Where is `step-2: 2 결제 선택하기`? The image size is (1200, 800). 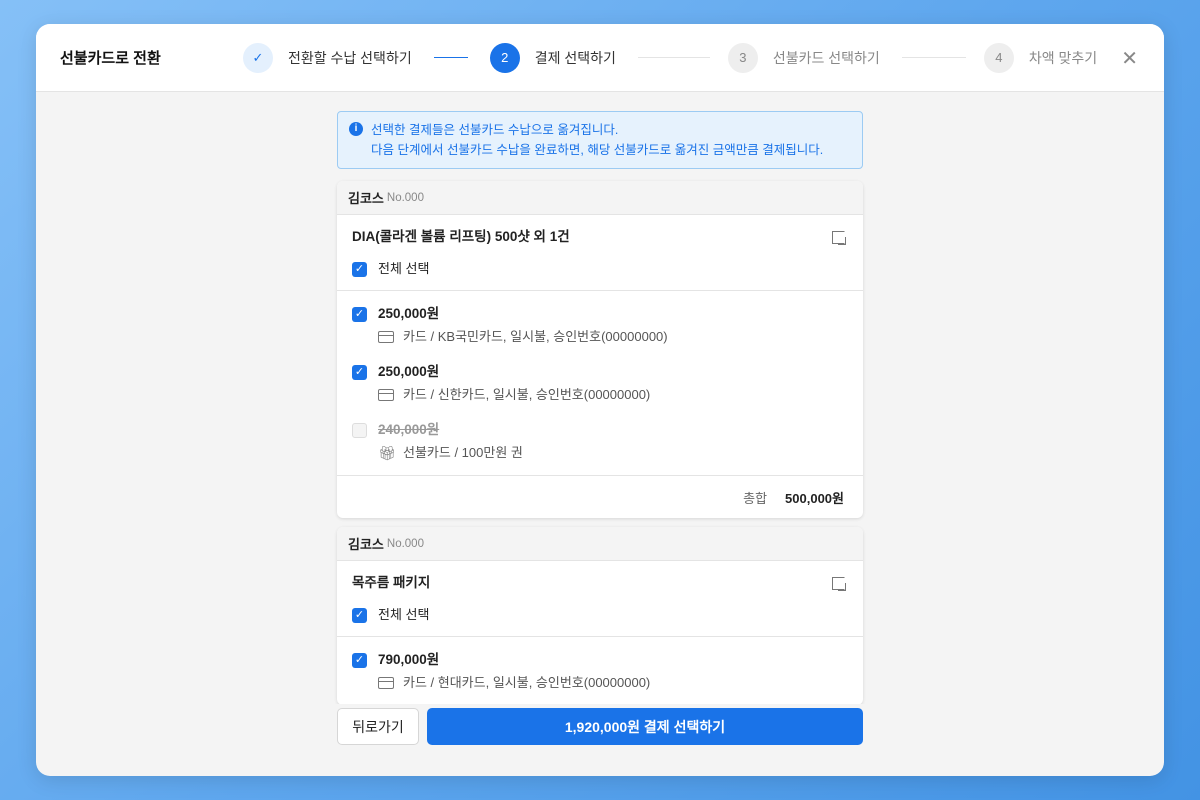
step-2: 2 결제 선택하기 is located at coordinates (552, 57).